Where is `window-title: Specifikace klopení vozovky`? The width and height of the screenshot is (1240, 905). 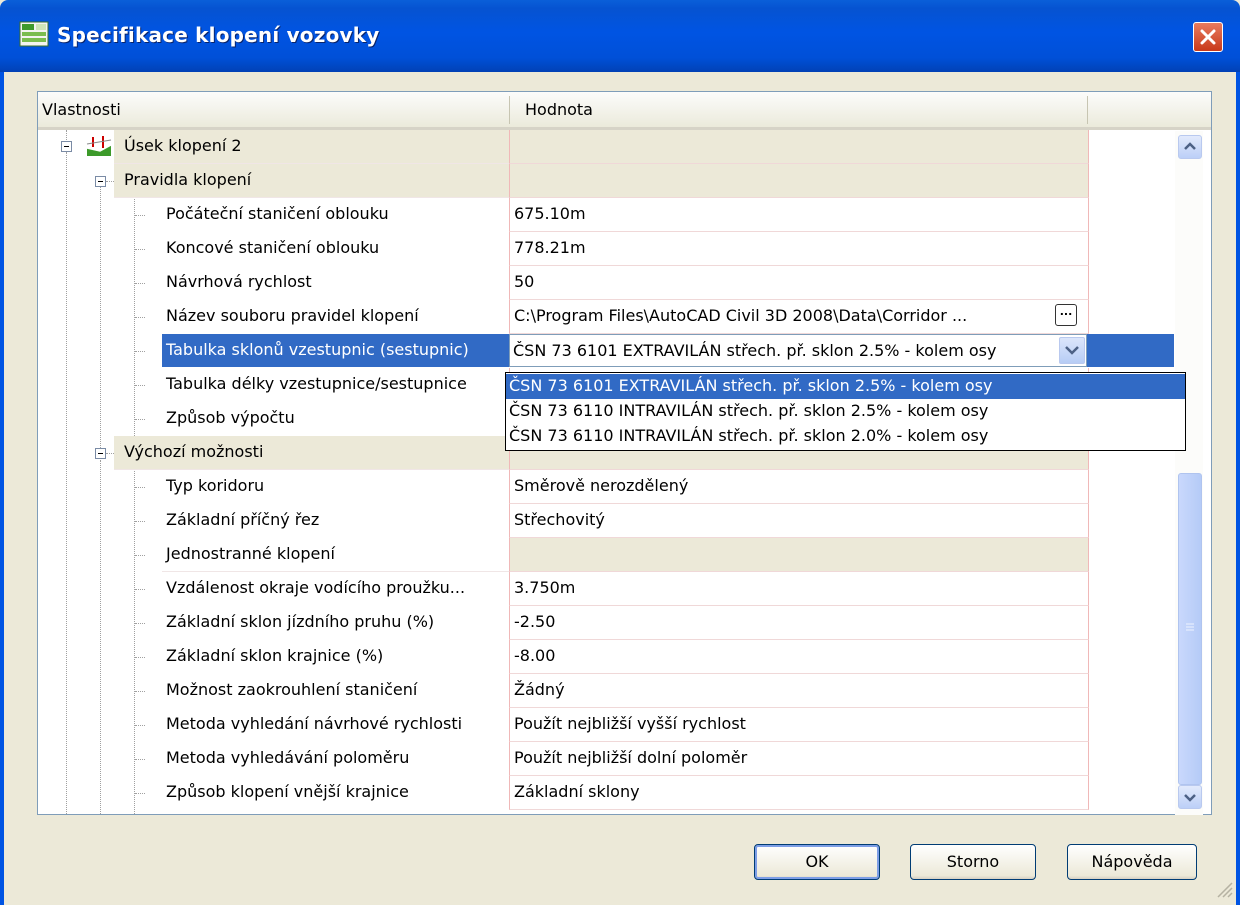
window-title: Specifikace klopení vozovky is located at coordinates (218, 35).